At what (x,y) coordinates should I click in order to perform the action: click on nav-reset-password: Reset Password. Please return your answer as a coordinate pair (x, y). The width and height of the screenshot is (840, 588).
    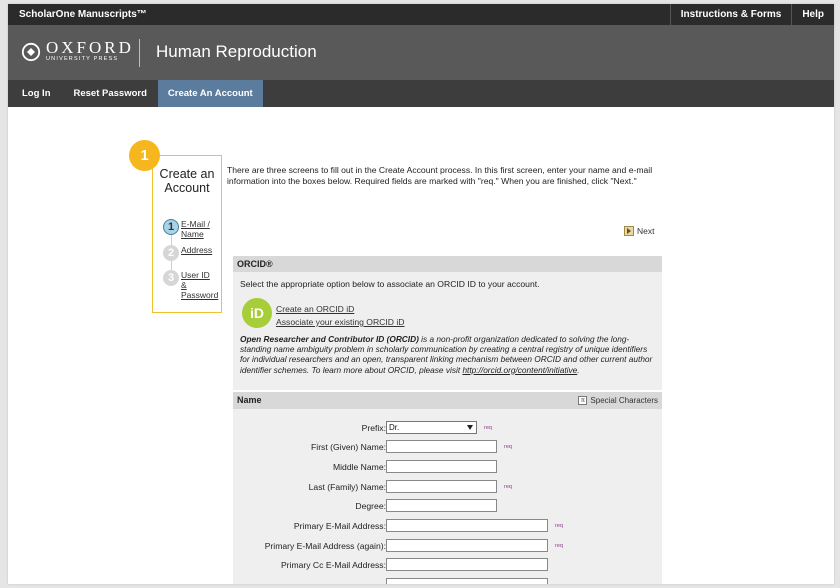
    Looking at the image, I should click on (108, 93).